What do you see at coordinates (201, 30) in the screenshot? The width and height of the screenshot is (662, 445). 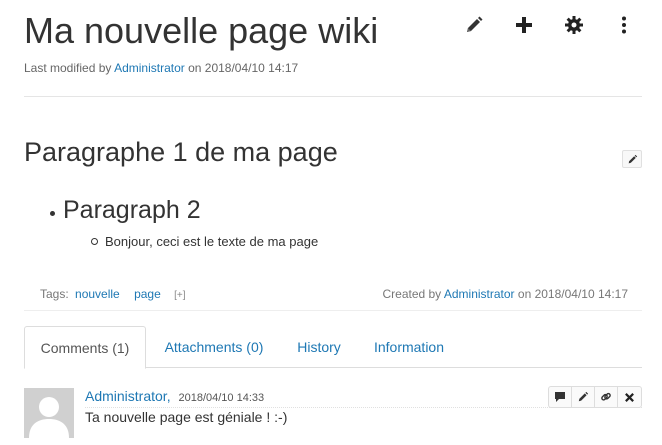 I see `page-title: Ma nouvelle page wiki` at bounding box center [201, 30].